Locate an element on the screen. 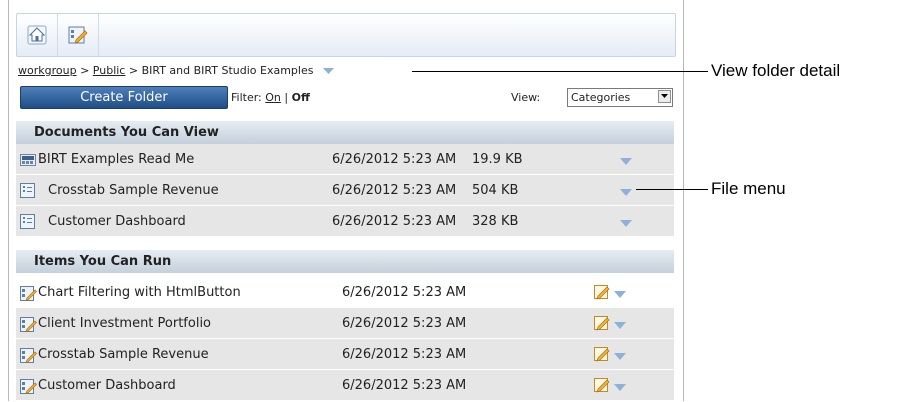 The height and width of the screenshot is (402, 902). home-button is located at coordinates (37, 35).